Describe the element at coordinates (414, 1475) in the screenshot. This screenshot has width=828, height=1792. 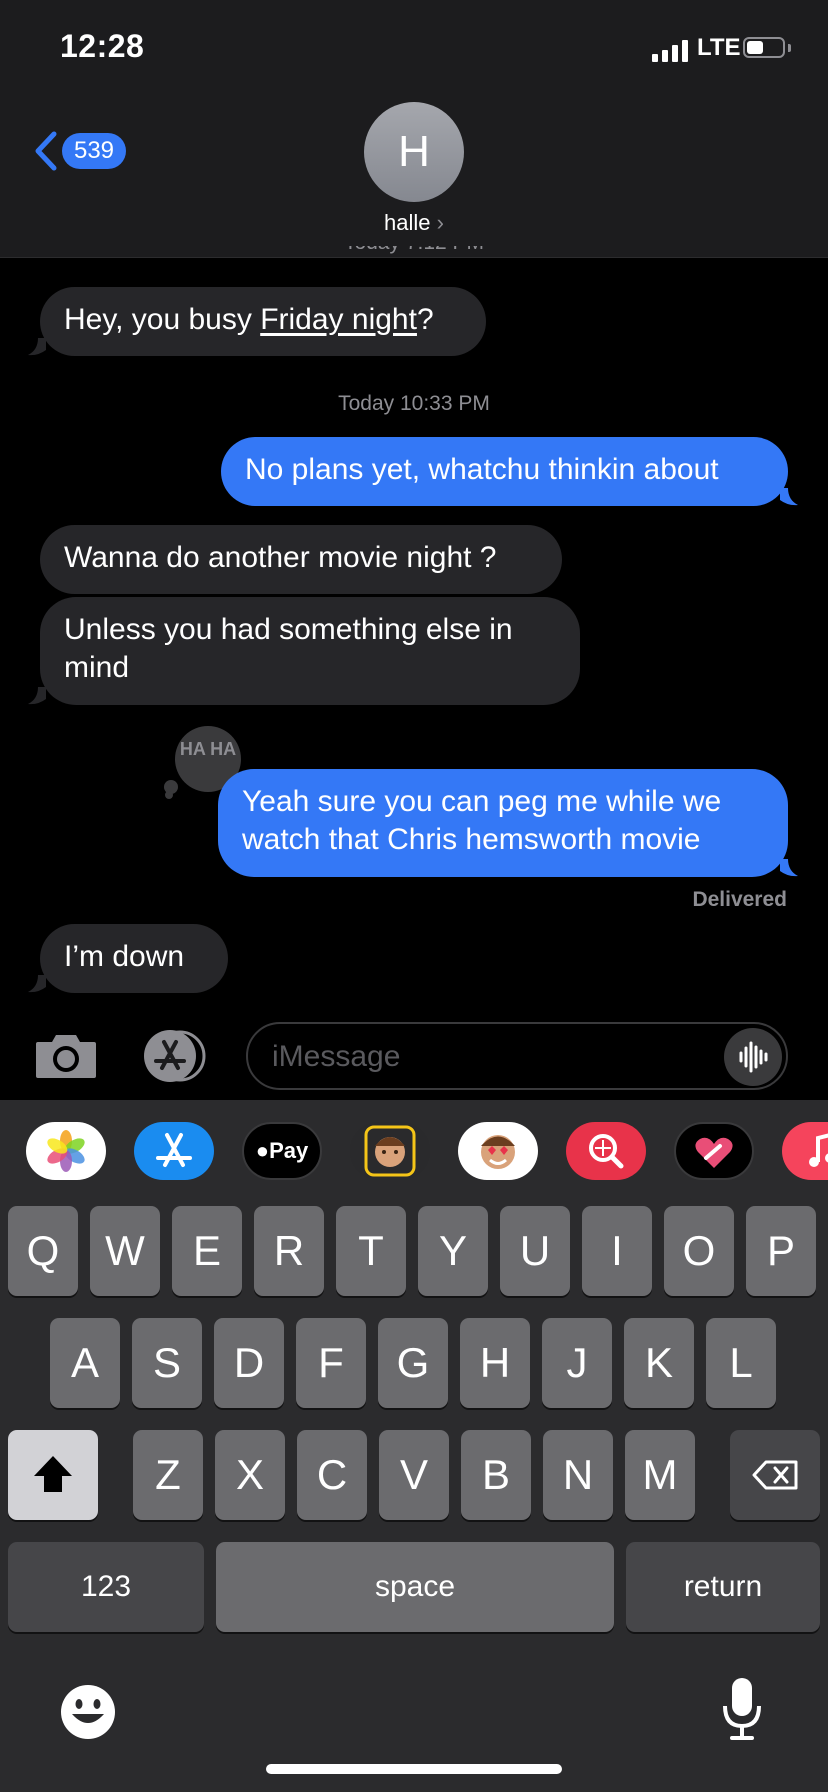
I see `key-v: V` at that location.